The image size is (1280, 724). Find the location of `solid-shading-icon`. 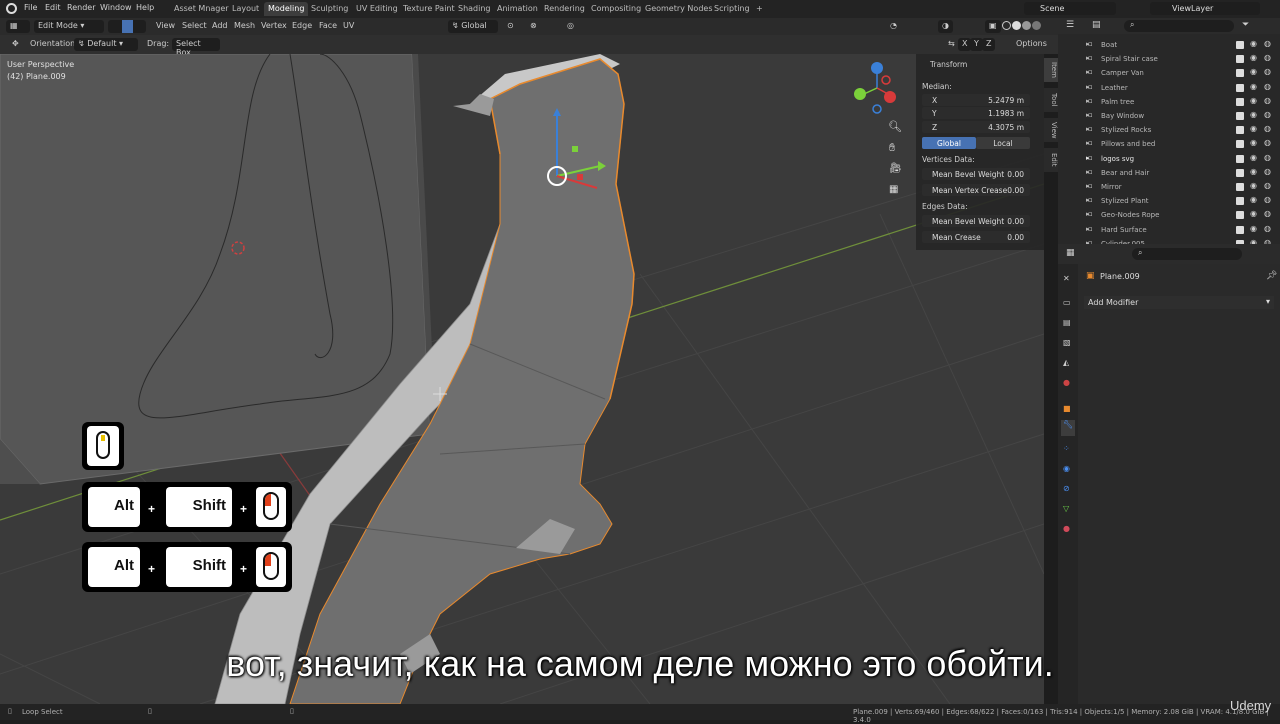

solid-shading-icon is located at coordinates (1016, 25).